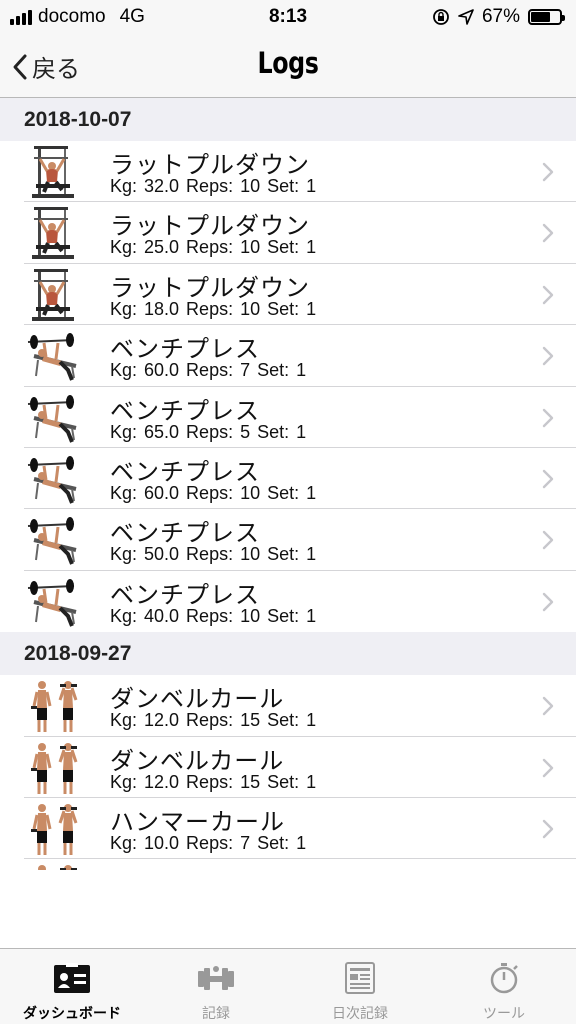 The height and width of the screenshot is (1024, 576). What do you see at coordinates (441, 17) in the screenshot?
I see `orientation-lock-icon` at bounding box center [441, 17].